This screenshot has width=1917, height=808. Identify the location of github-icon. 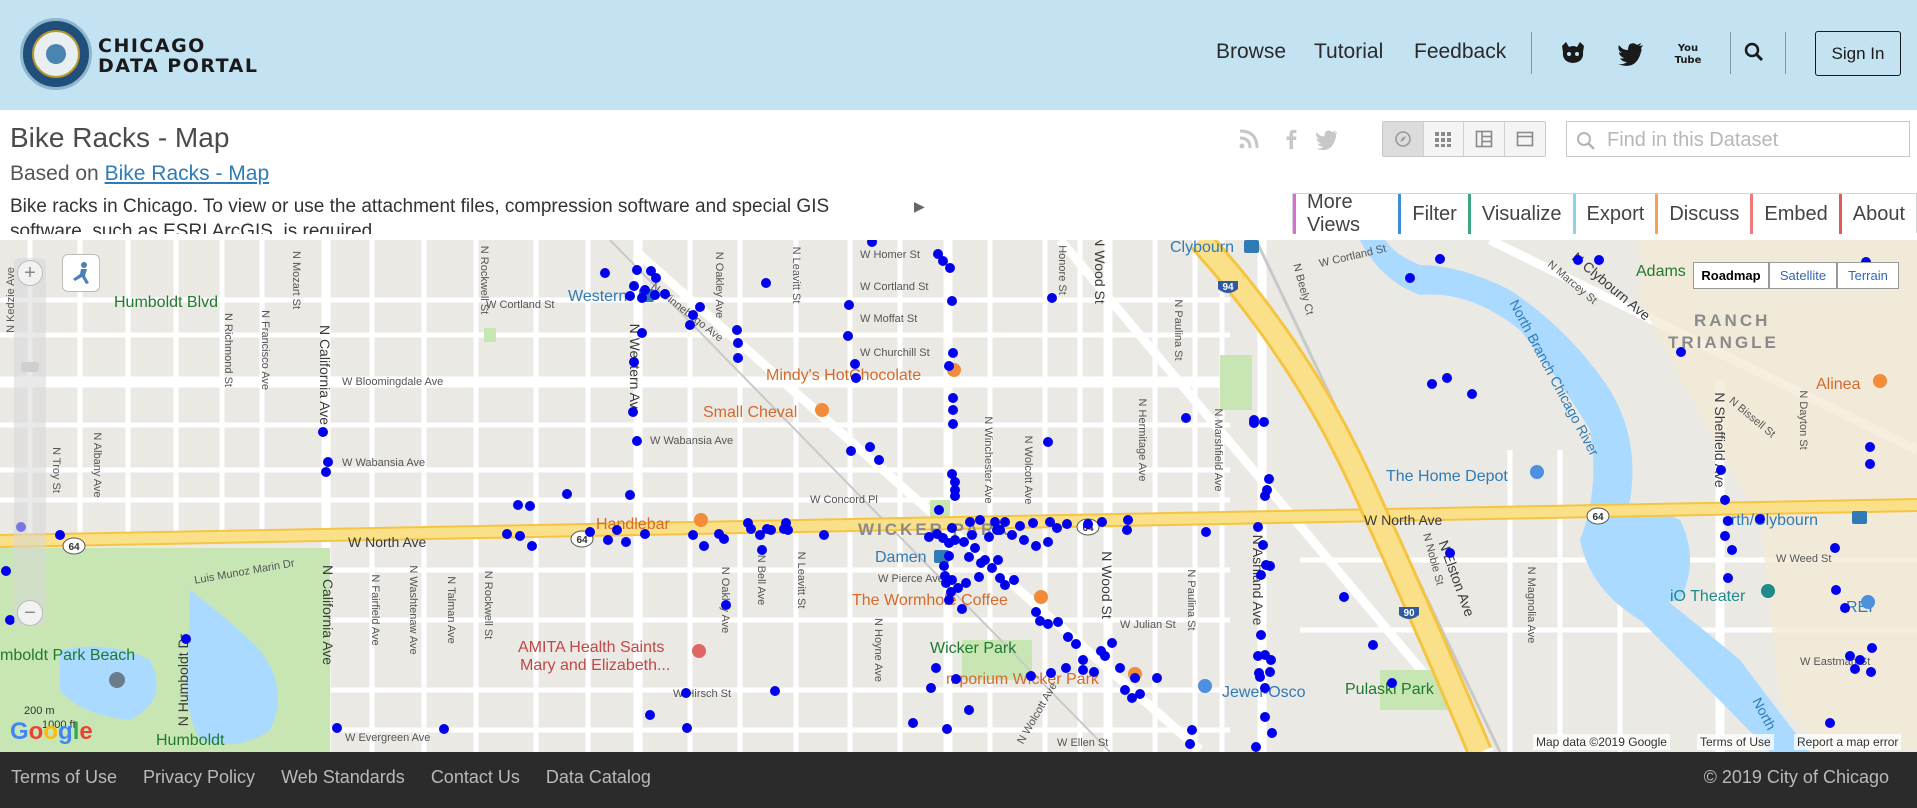
(1573, 53).